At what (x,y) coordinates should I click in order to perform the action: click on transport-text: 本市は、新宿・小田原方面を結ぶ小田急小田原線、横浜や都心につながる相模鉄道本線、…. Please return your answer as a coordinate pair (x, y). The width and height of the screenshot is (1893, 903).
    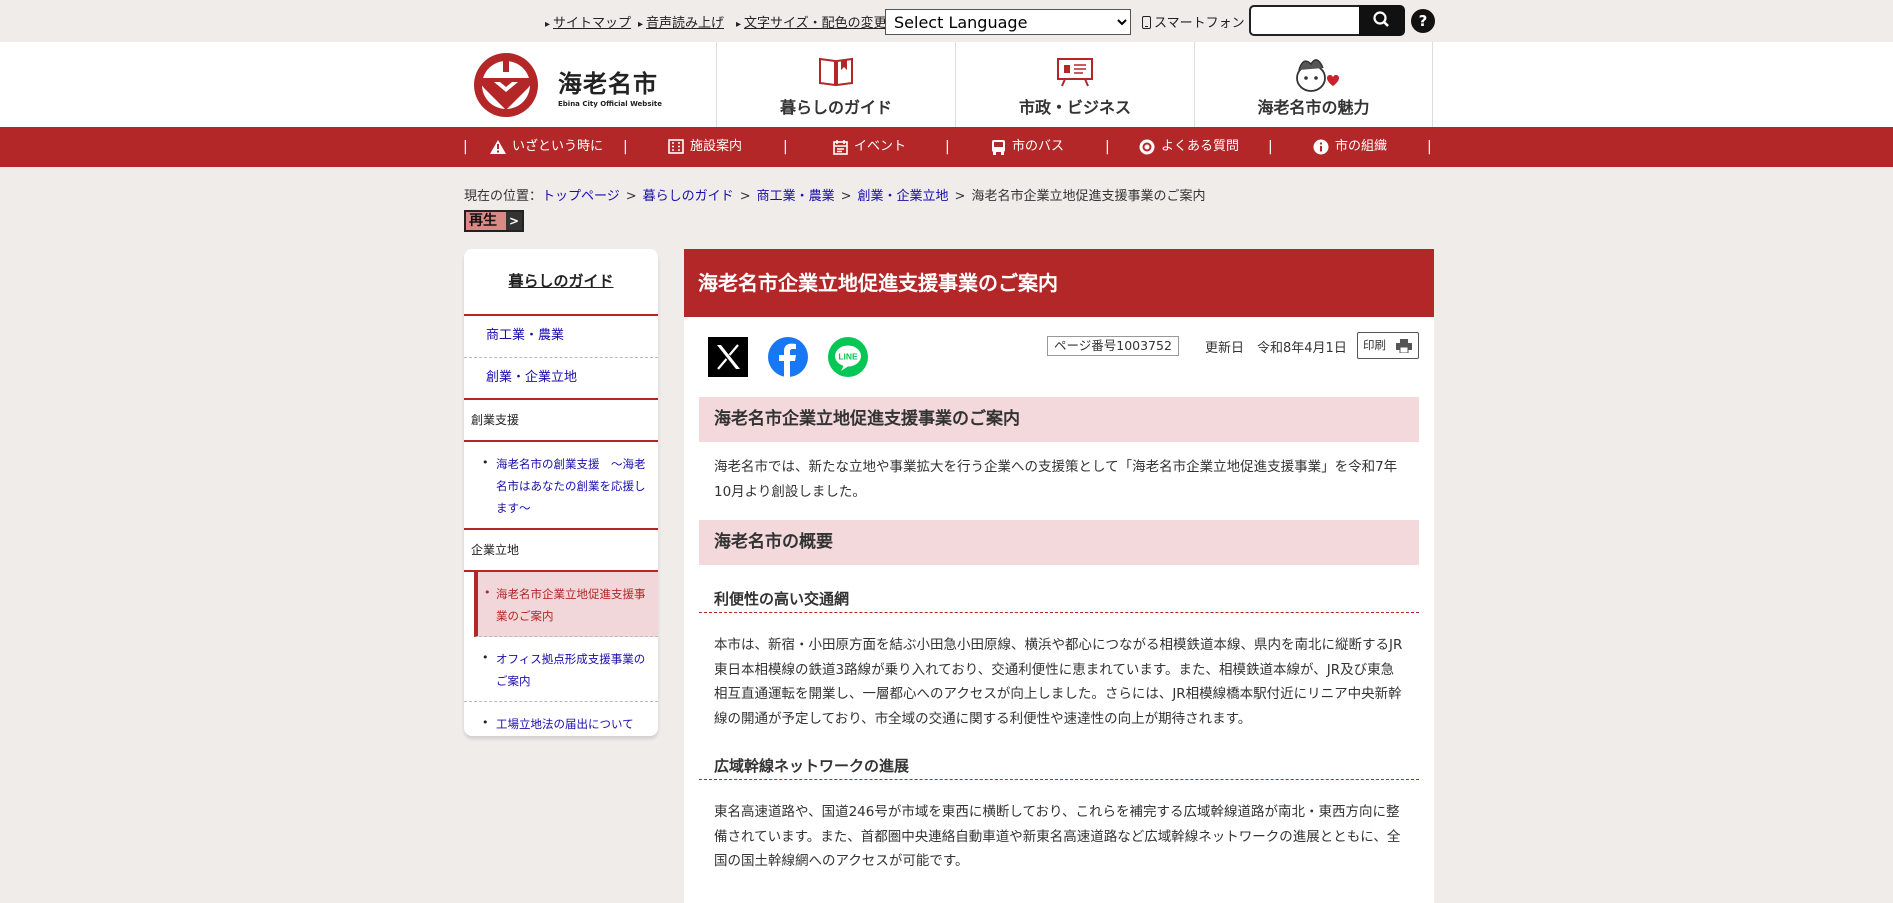
    Looking at the image, I should click on (1058, 682).